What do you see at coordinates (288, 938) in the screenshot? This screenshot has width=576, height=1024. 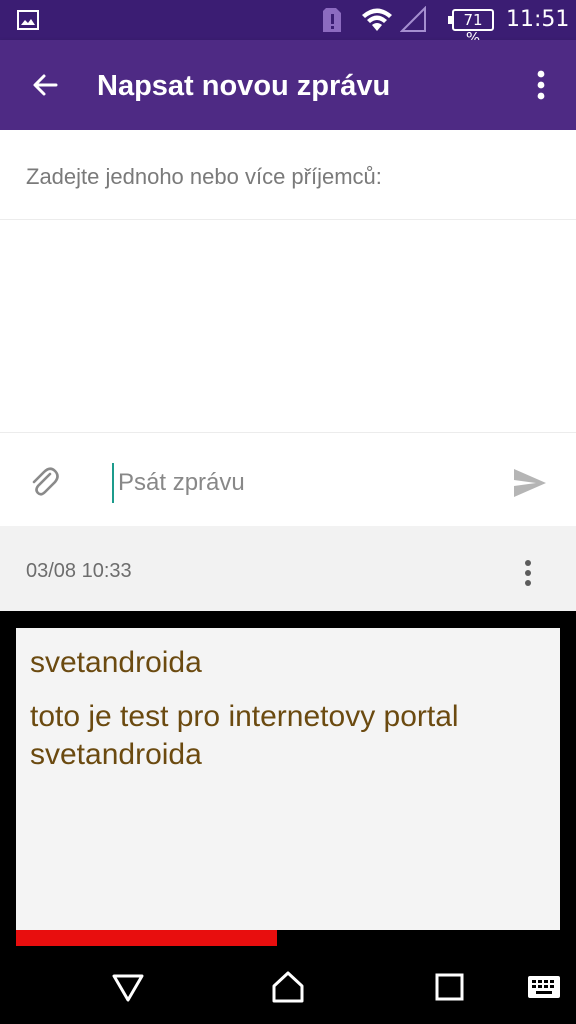 I see `progress-bar` at bounding box center [288, 938].